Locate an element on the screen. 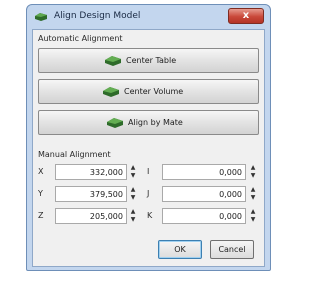  align-by-mate-button: Align by Mate is located at coordinates (148, 122).